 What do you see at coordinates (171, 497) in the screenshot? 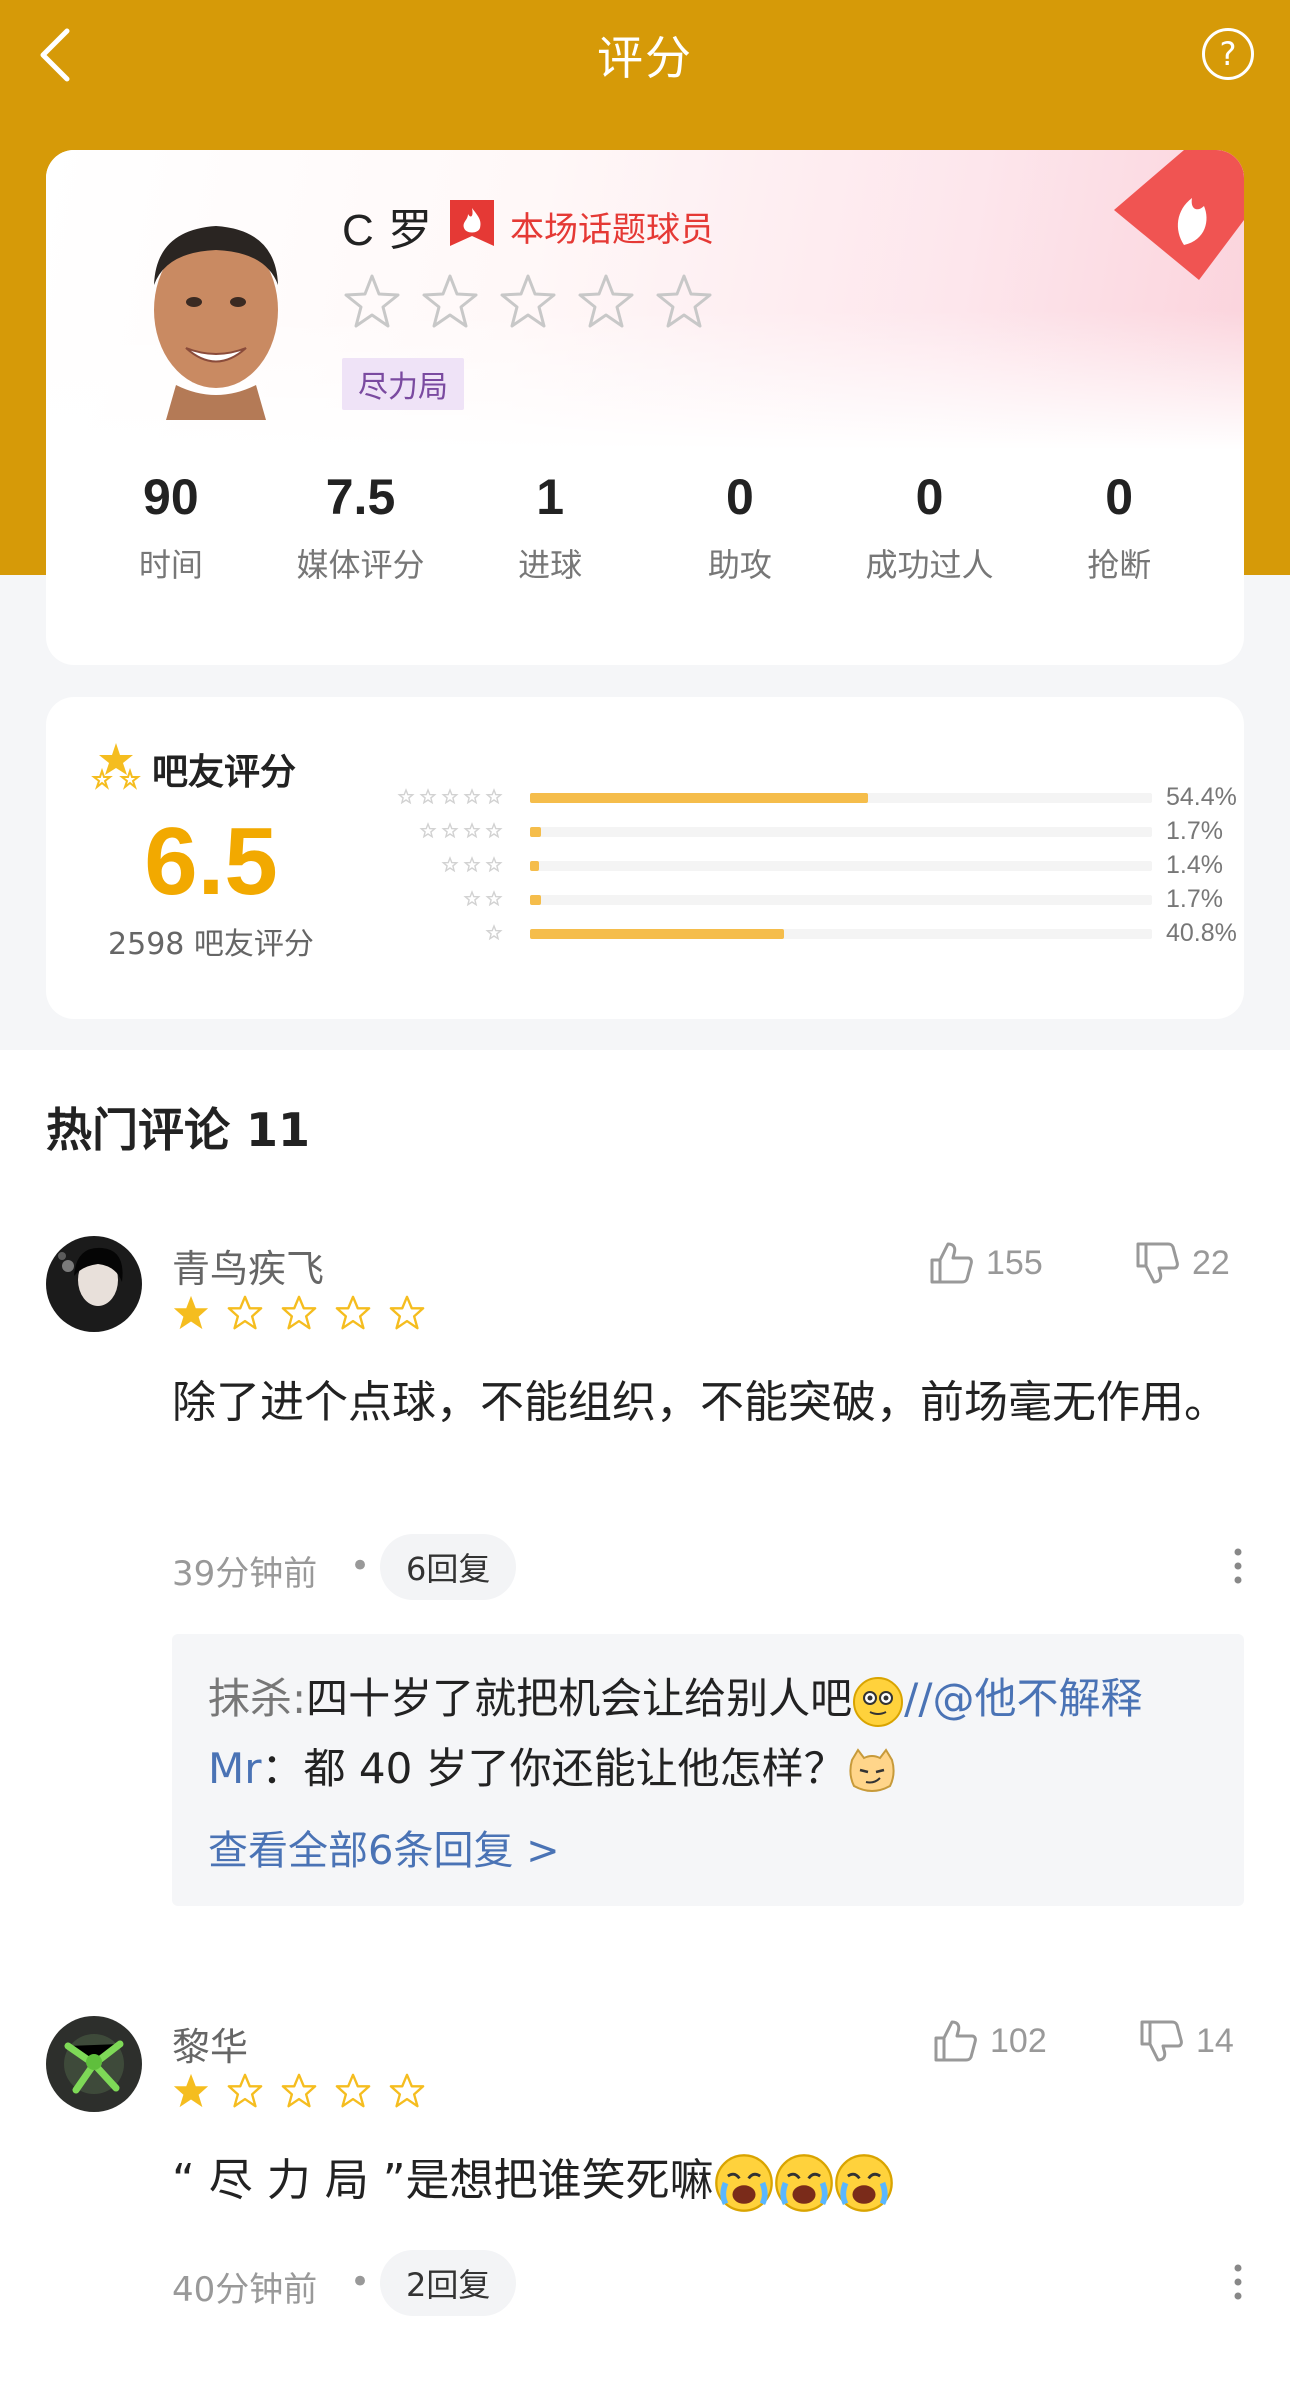
I see `stat-value: 90` at bounding box center [171, 497].